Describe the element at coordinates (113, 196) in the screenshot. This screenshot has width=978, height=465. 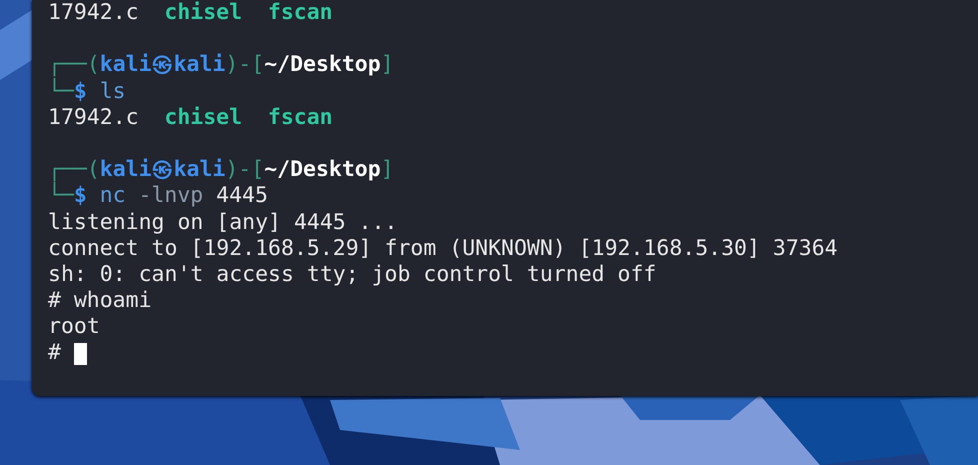
I see `command-text: nc` at that location.